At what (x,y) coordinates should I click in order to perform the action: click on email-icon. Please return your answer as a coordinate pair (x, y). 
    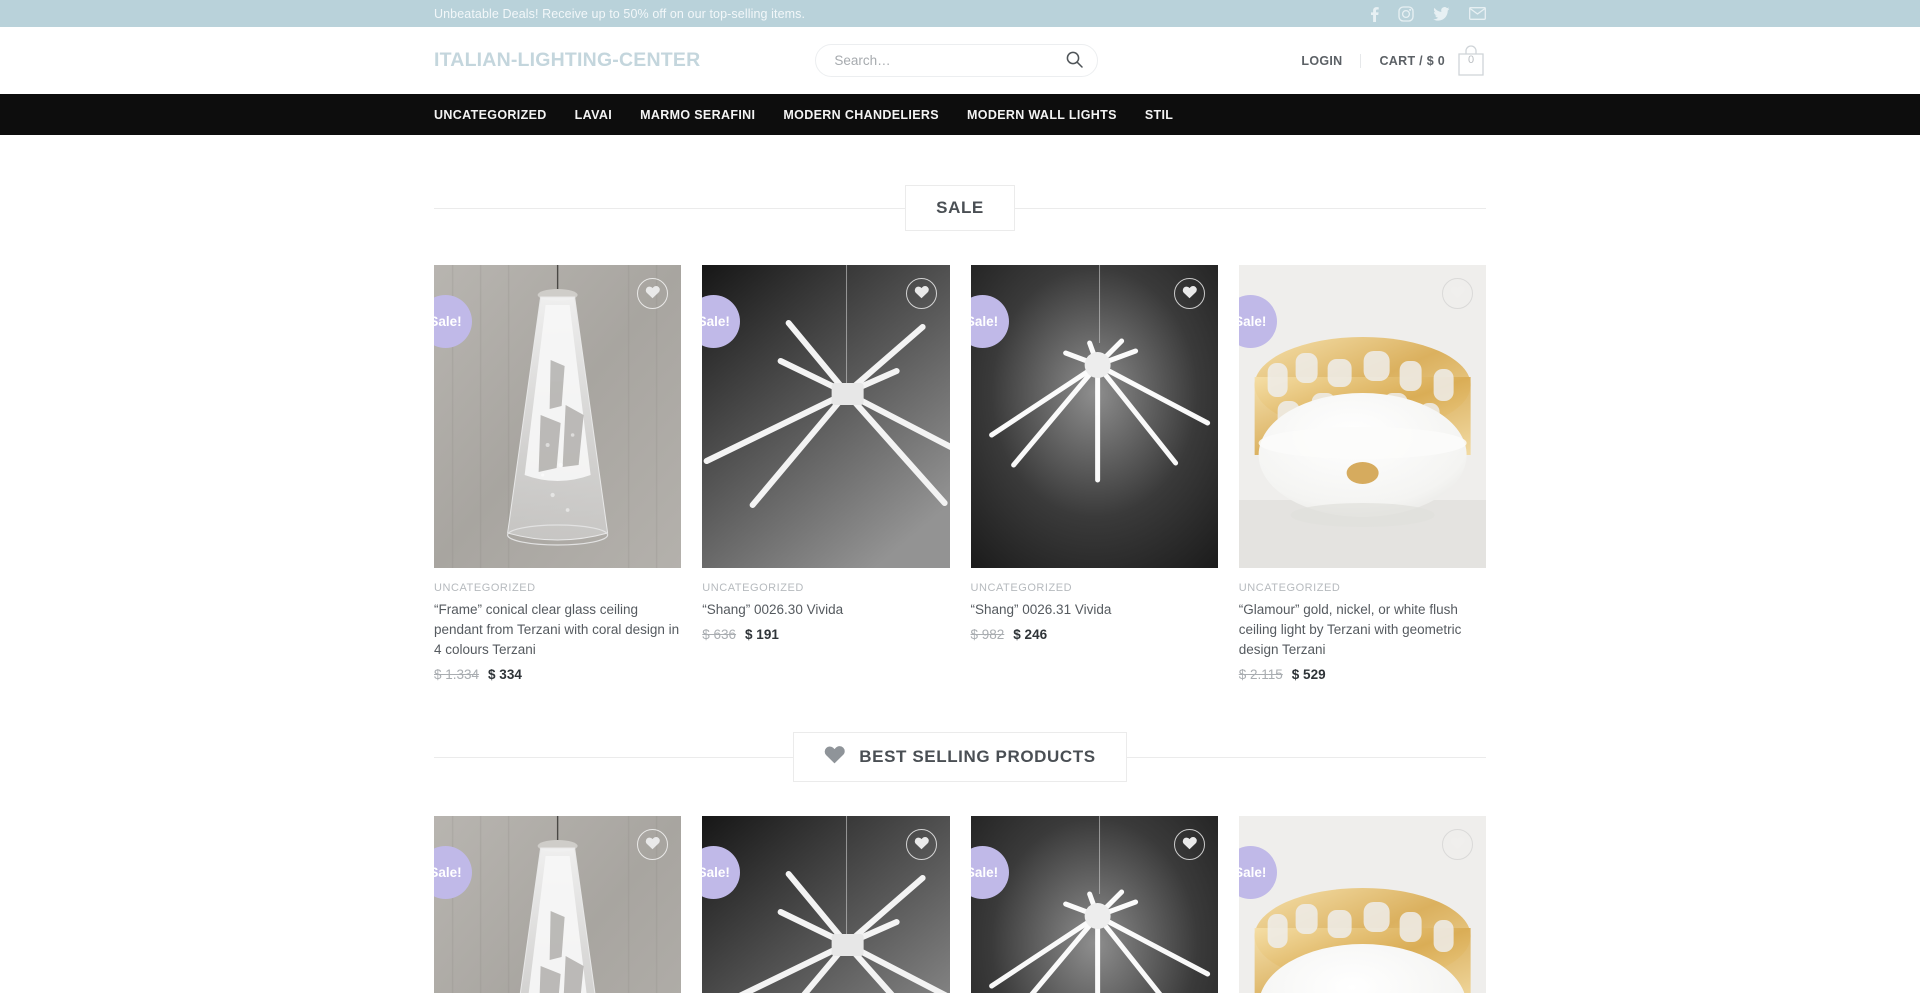
    Looking at the image, I should click on (1477, 13).